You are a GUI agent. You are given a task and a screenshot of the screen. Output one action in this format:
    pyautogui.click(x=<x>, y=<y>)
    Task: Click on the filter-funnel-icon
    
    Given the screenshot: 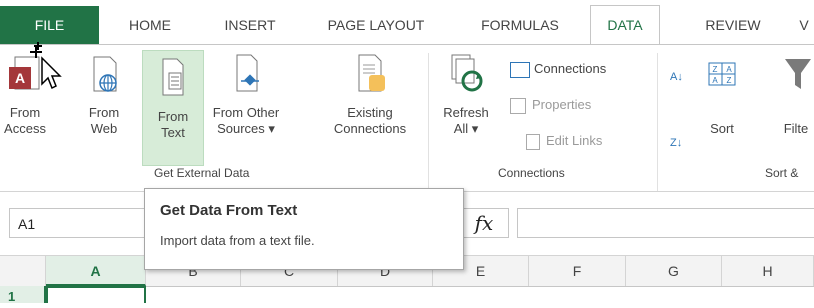 What is the action you would take?
    pyautogui.click(x=795, y=76)
    